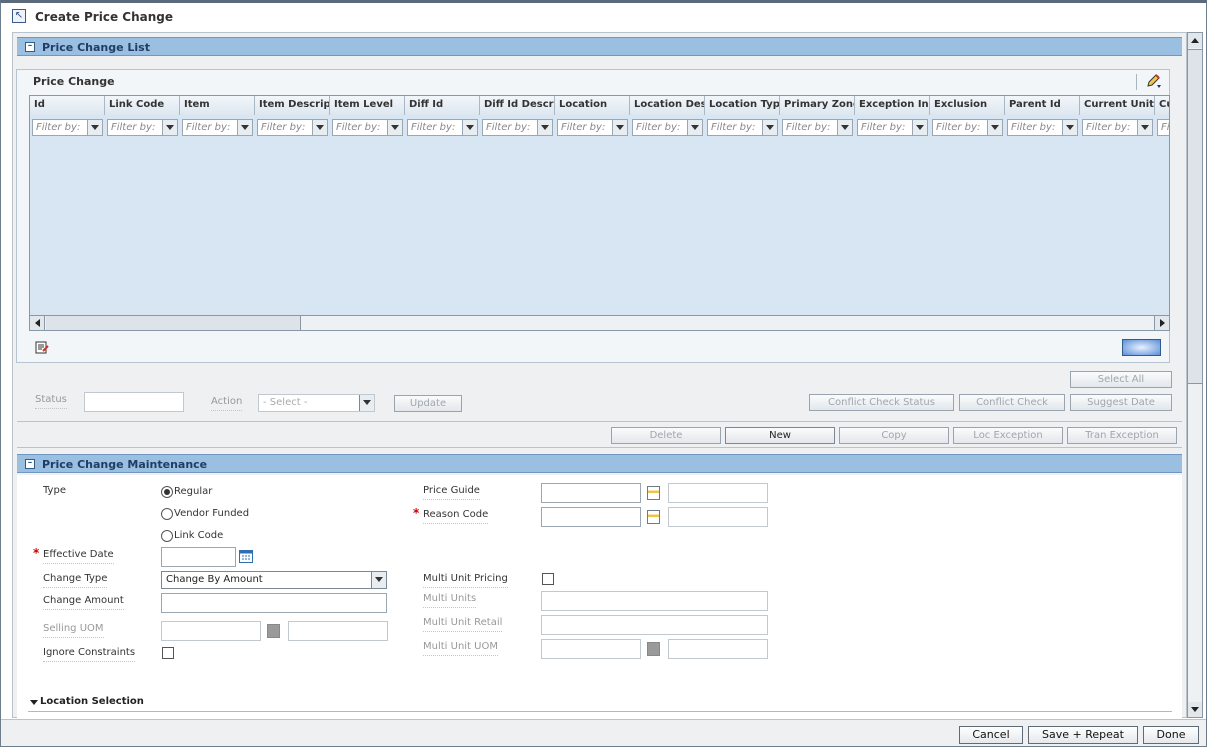 The width and height of the screenshot is (1207, 747). I want to click on multi-unit-uom-field, so click(591, 649).